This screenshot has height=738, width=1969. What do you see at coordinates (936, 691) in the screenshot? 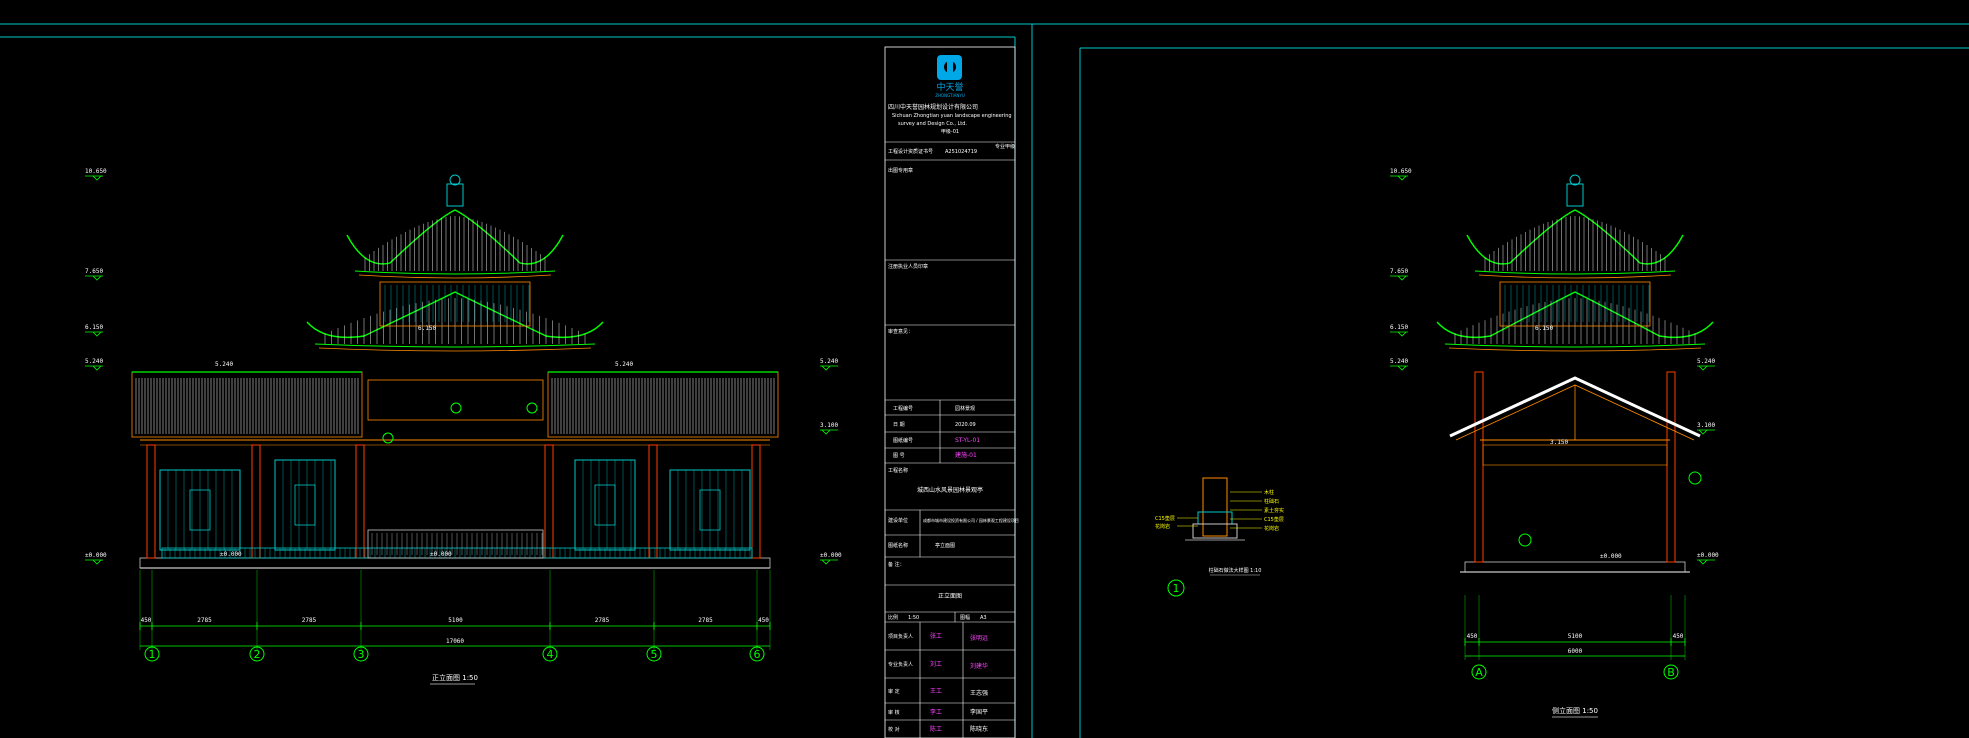
I see `row-name: 王工` at bounding box center [936, 691].